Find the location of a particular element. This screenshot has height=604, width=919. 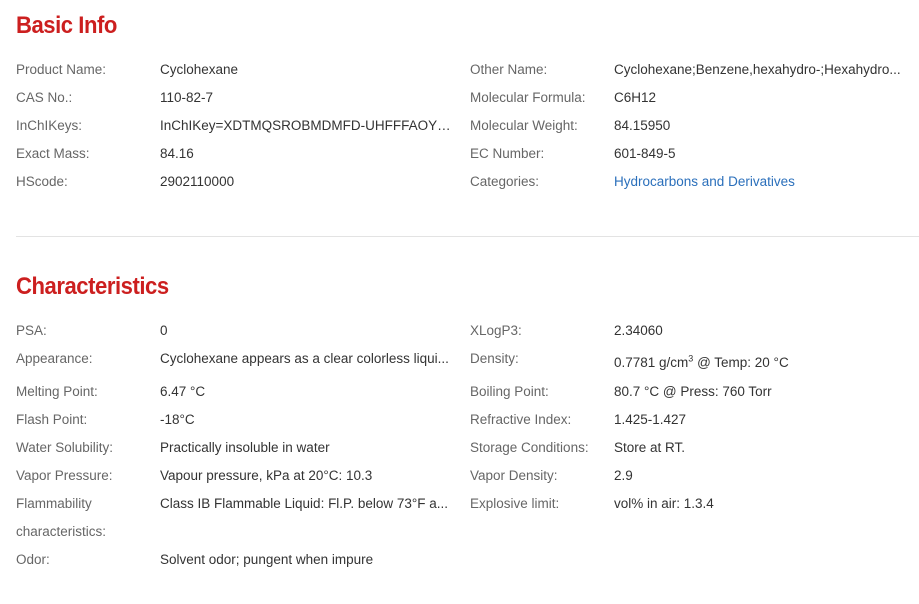

flammability-label-line2: characteristics: is located at coordinates (61, 531).